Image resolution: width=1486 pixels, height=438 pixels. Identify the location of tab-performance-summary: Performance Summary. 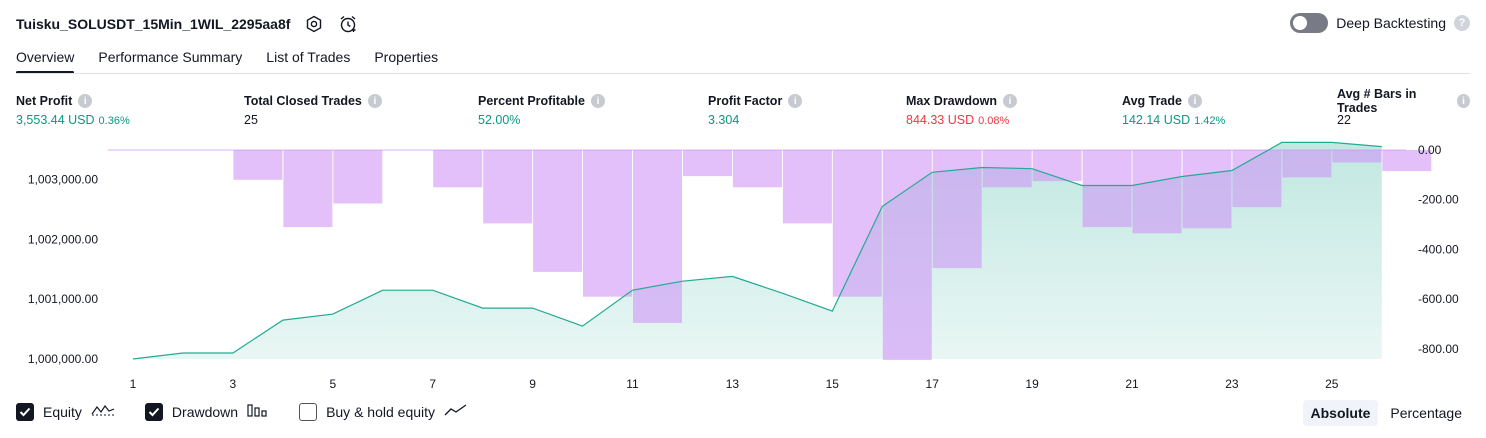
(170, 59).